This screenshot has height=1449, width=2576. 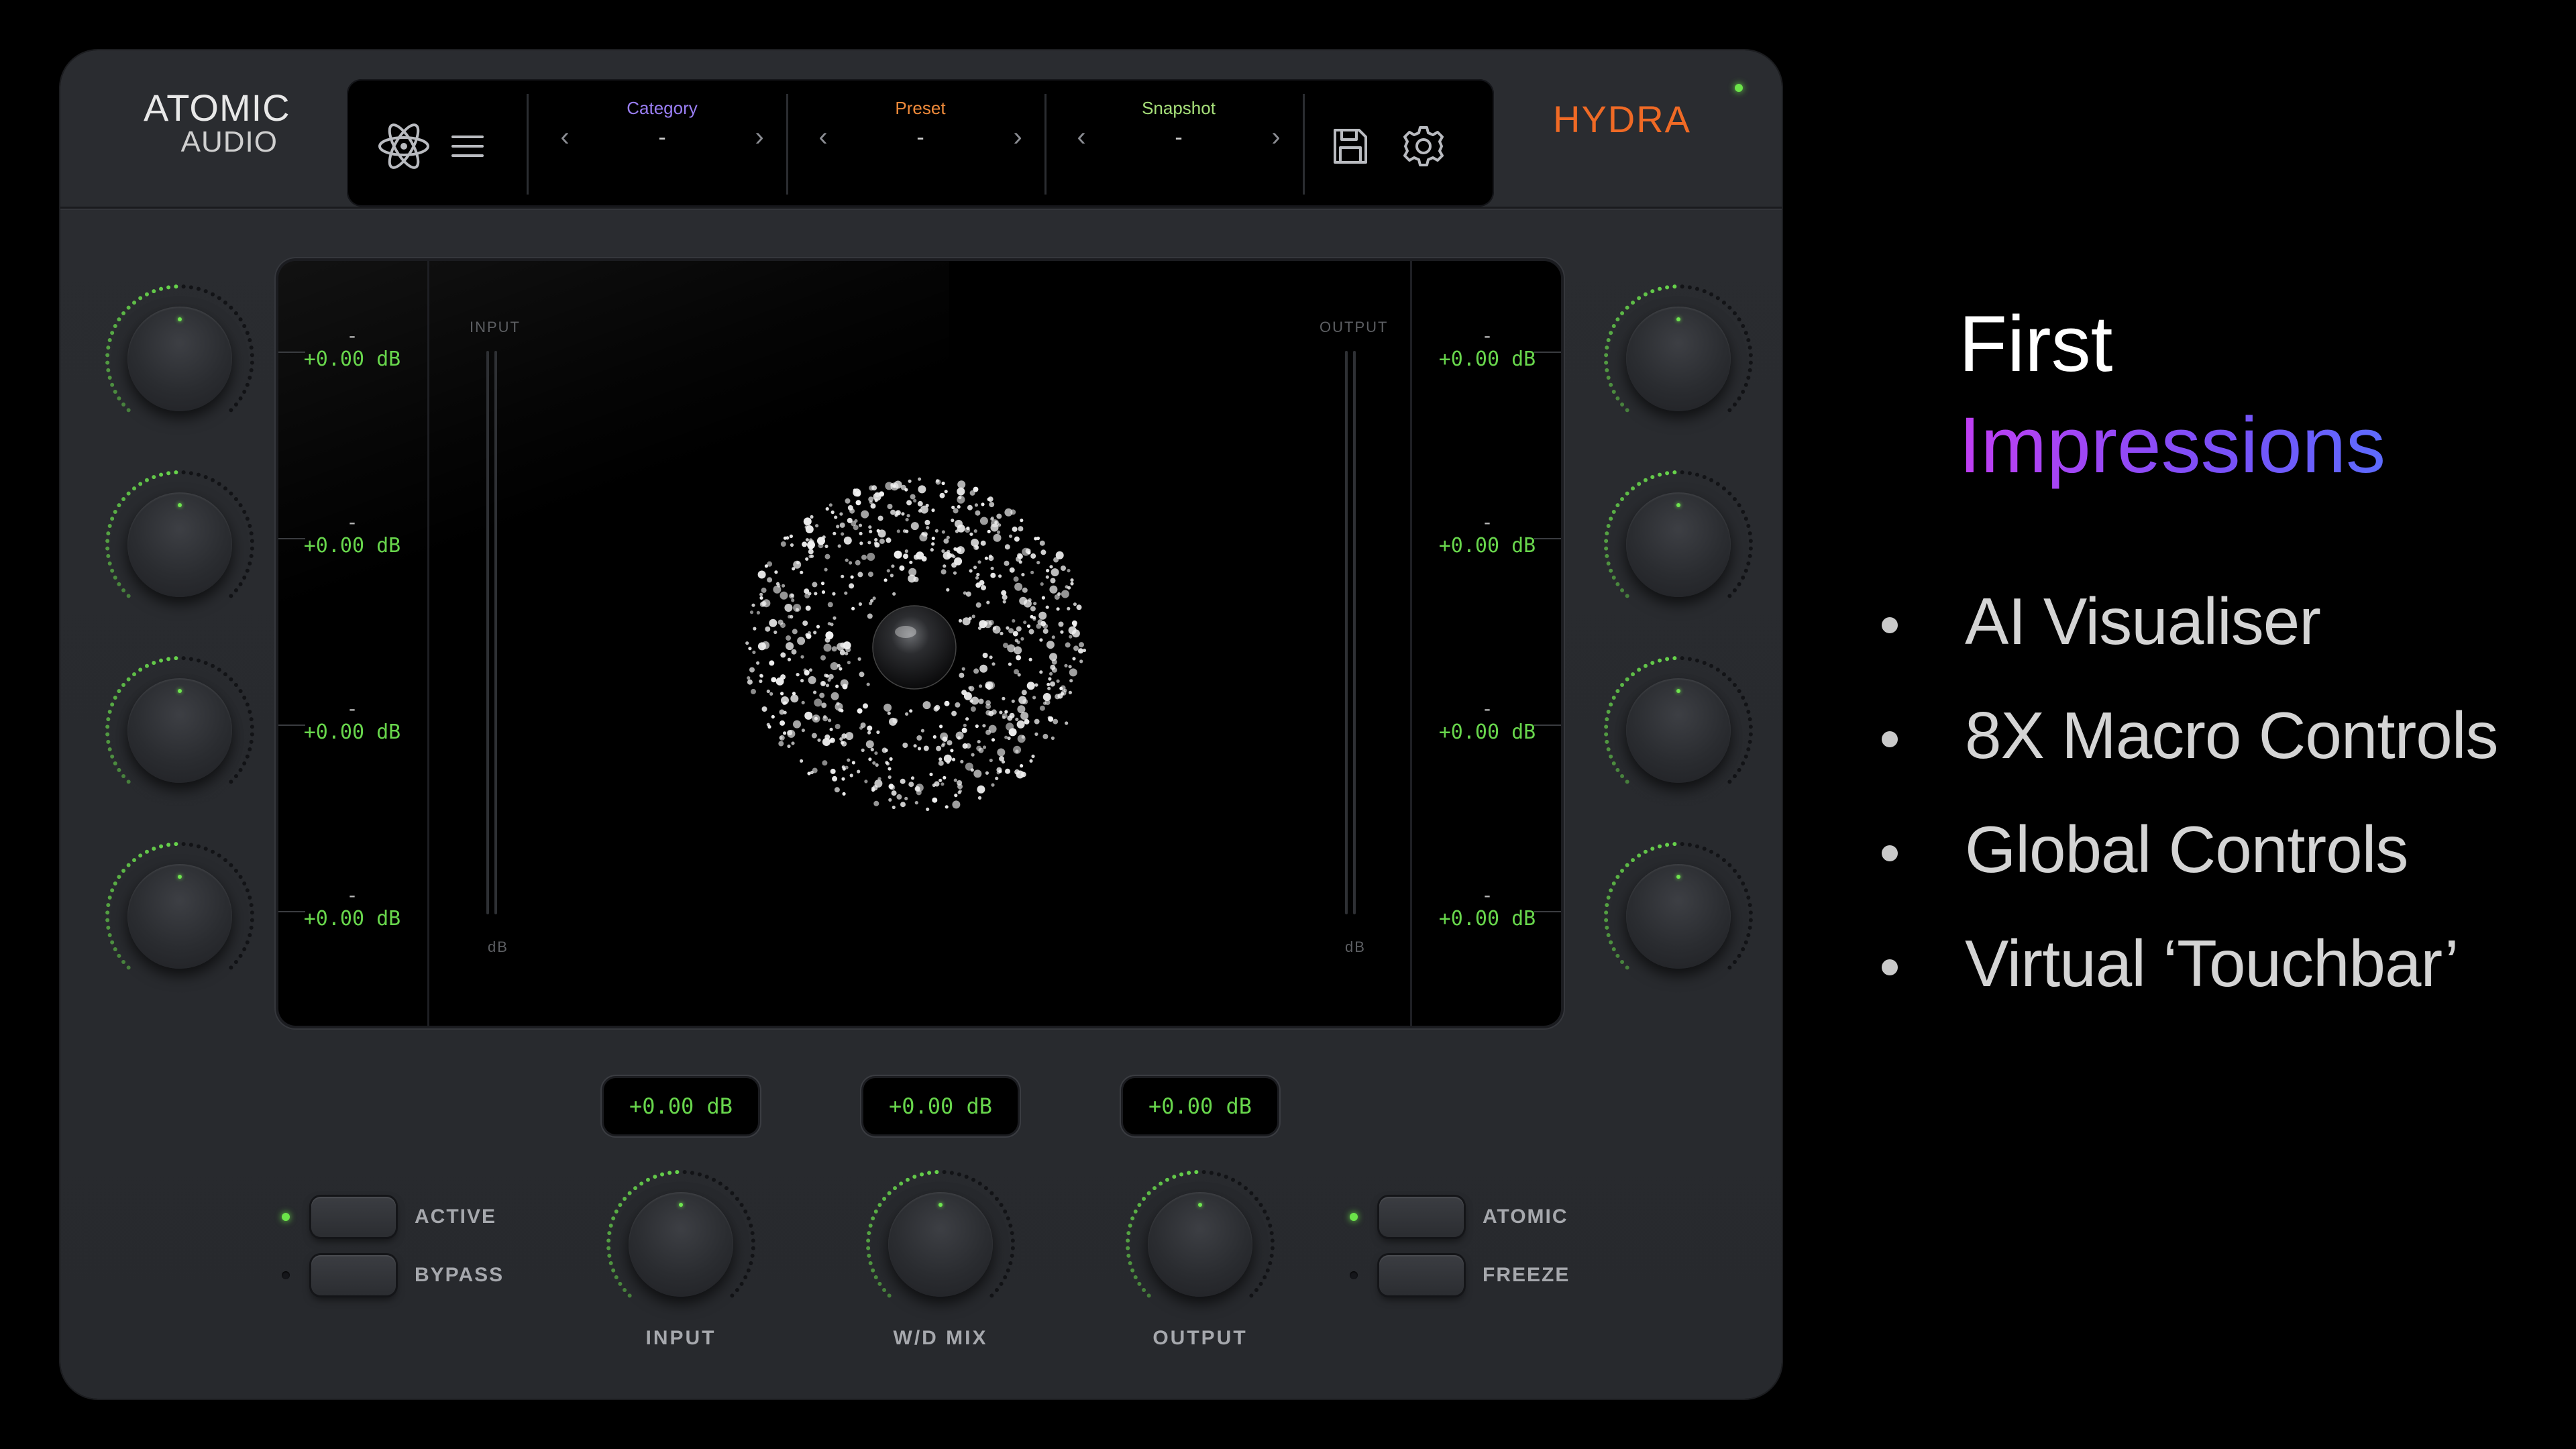 What do you see at coordinates (353, 1275) in the screenshot?
I see `bypass-toggle-button` at bounding box center [353, 1275].